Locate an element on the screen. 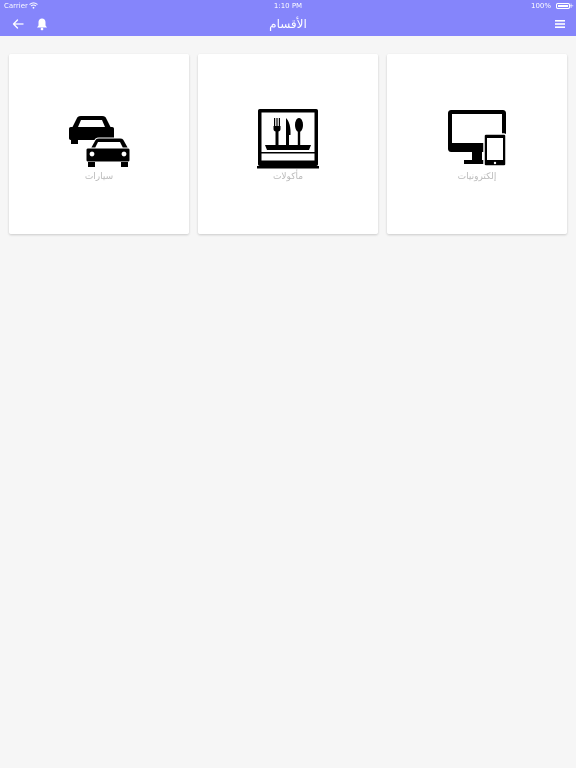 This screenshot has width=576, height=768. charging-icon: + is located at coordinates (571, 6).